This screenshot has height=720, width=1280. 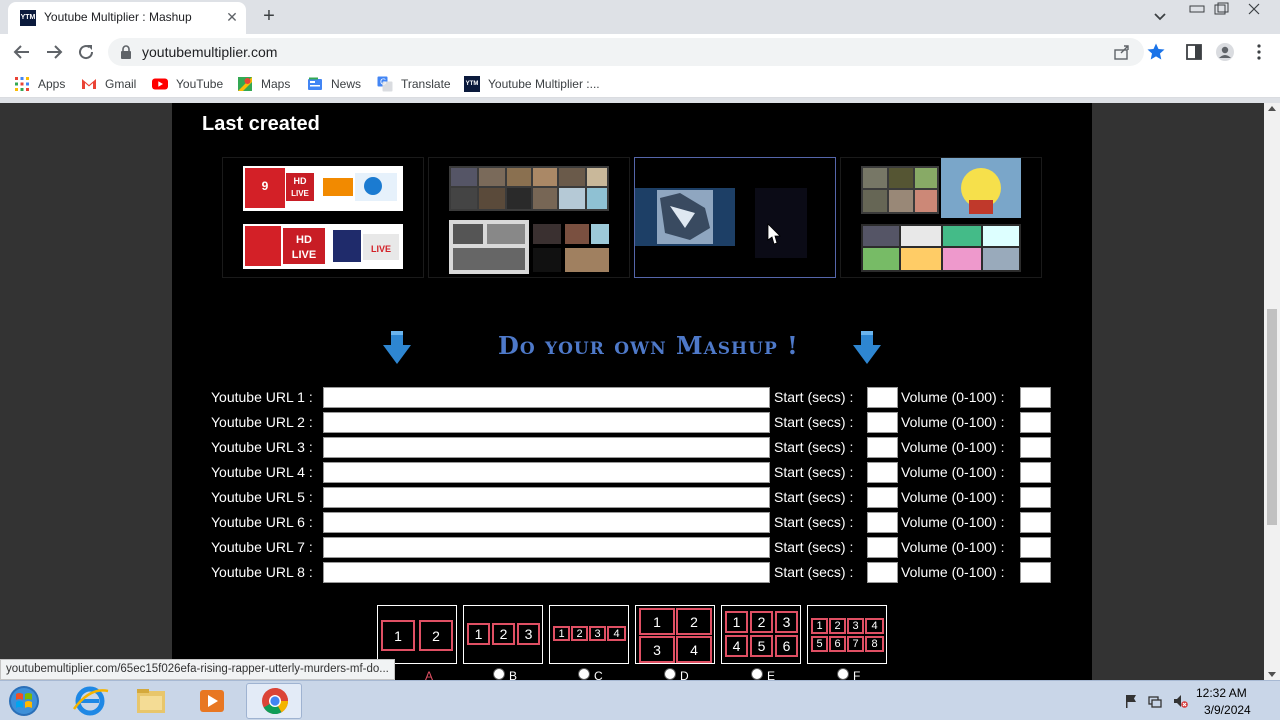 What do you see at coordinates (212, 701) in the screenshot?
I see `media-player-icon` at bounding box center [212, 701].